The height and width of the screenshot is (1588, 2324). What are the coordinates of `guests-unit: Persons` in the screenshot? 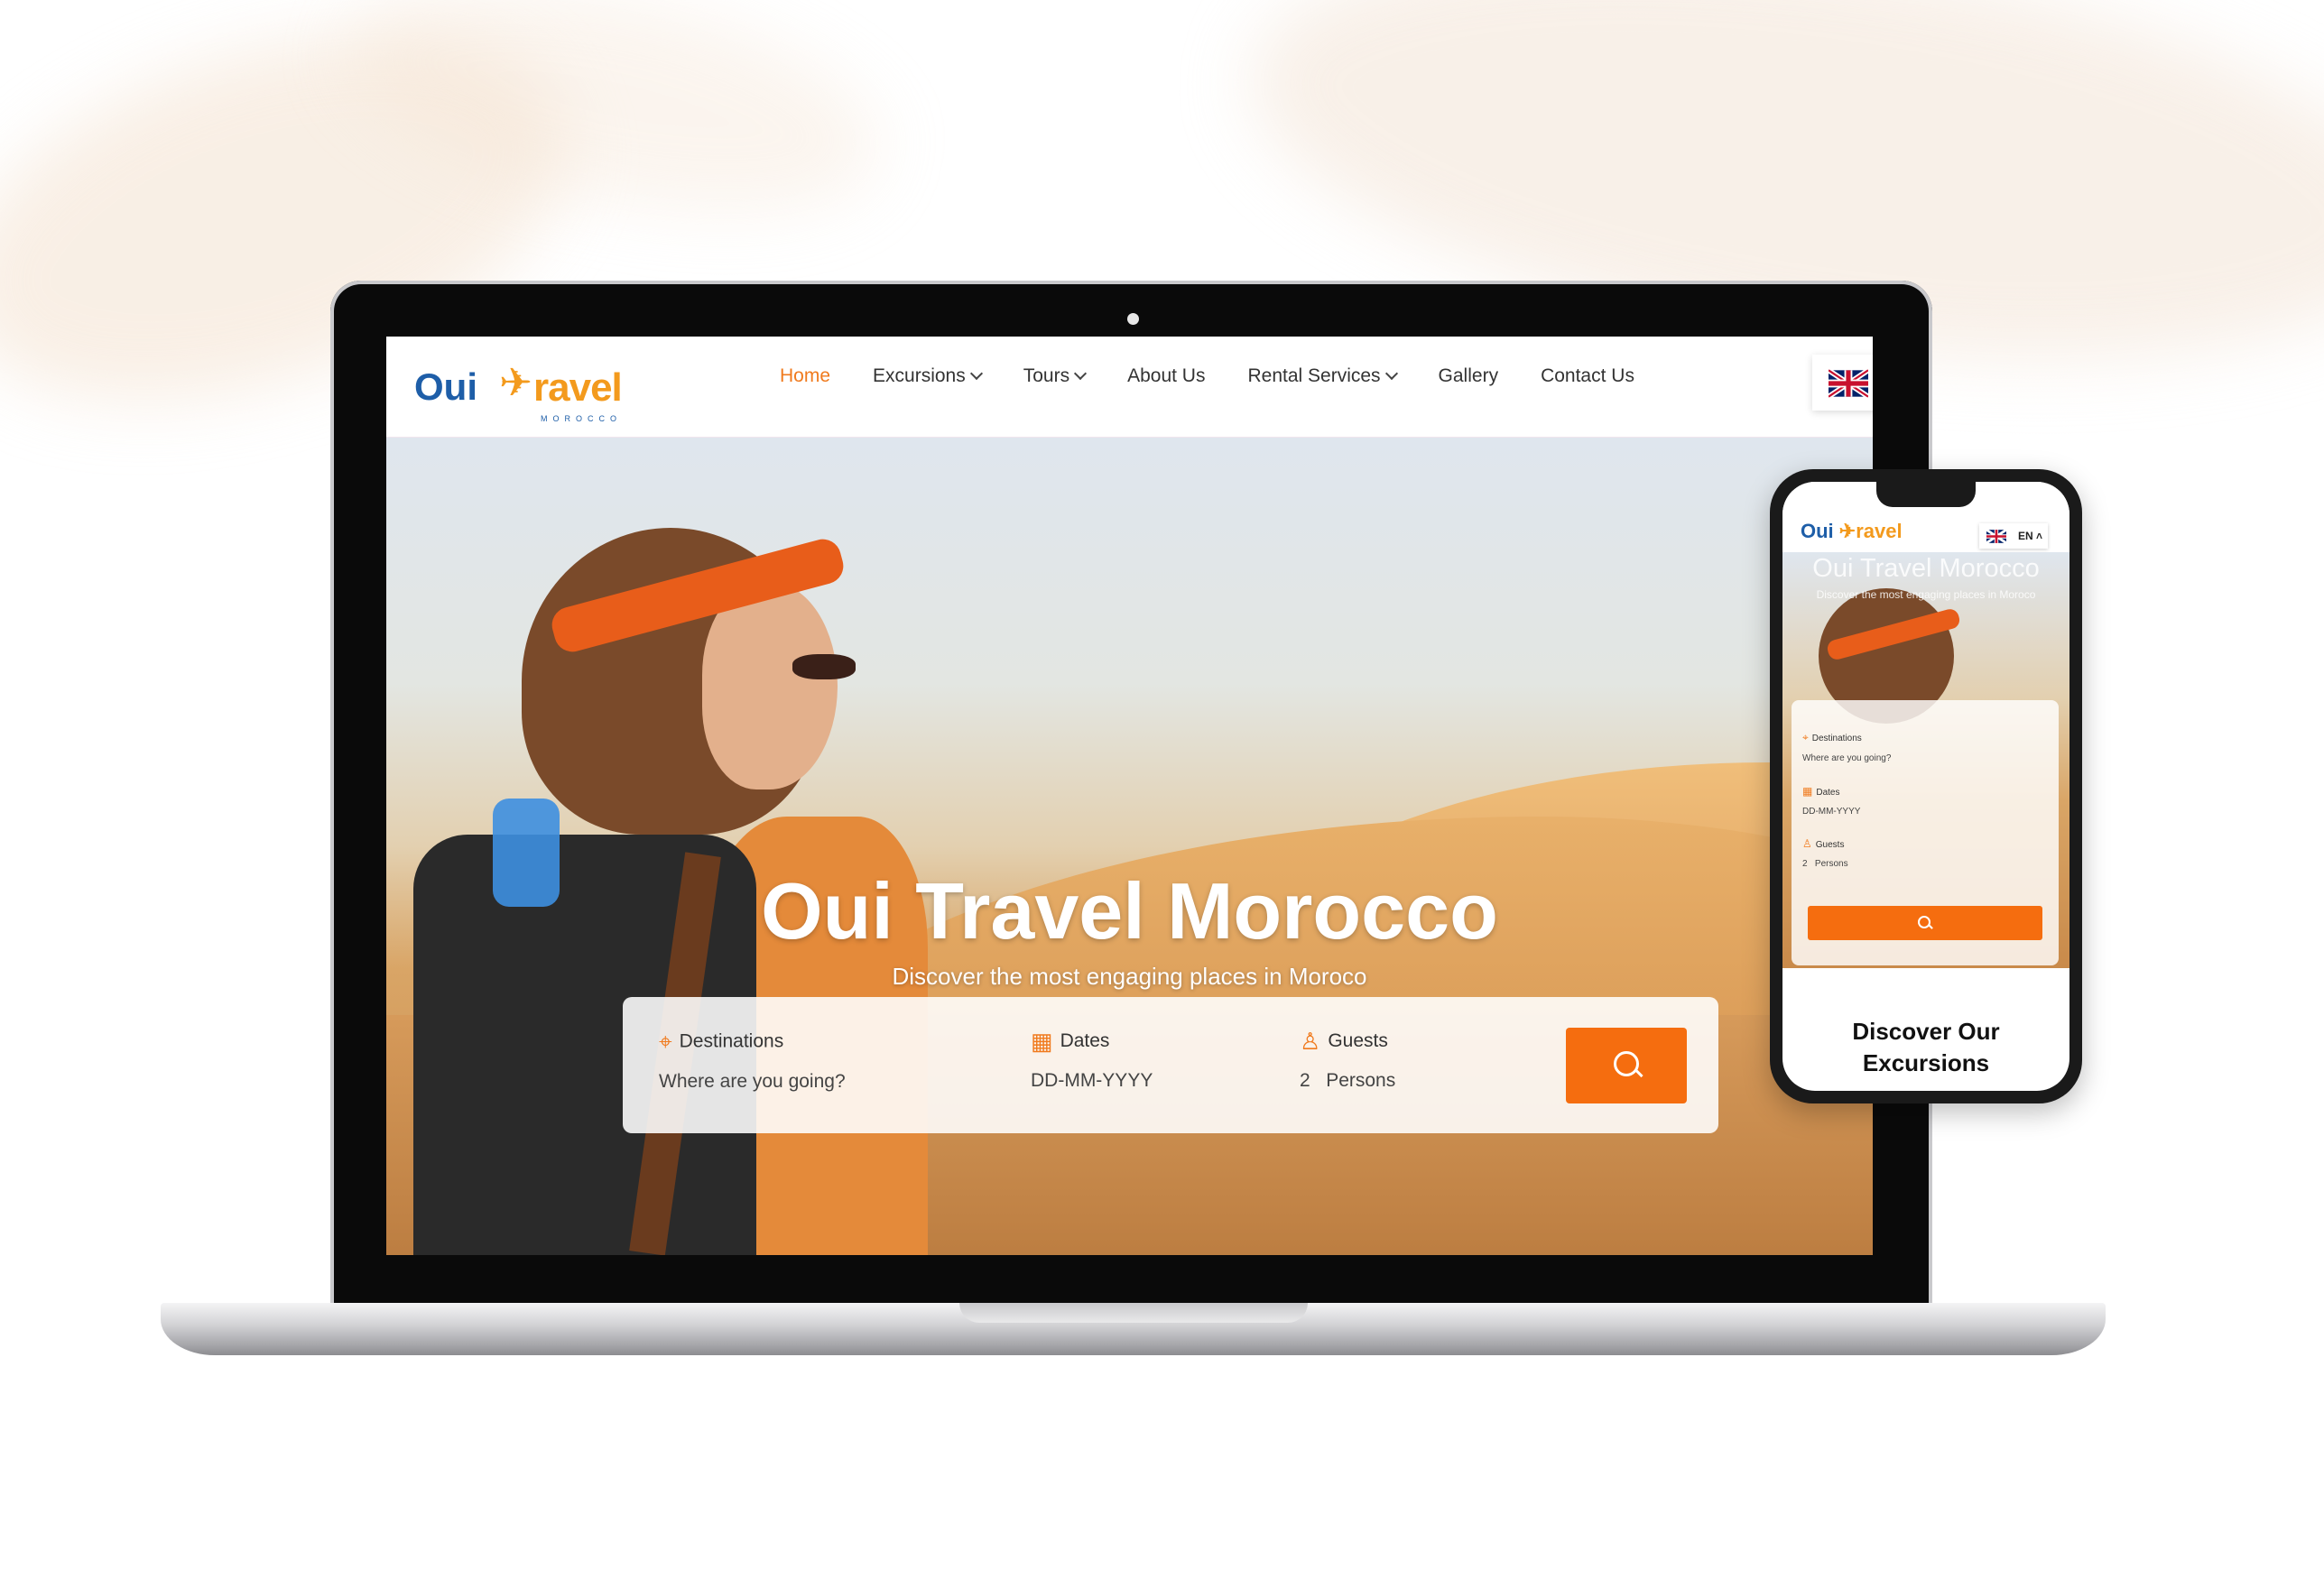 It's located at (1361, 1080).